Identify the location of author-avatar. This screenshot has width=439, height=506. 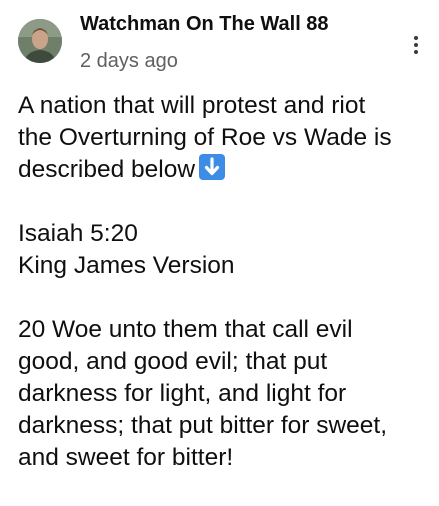
(40, 41).